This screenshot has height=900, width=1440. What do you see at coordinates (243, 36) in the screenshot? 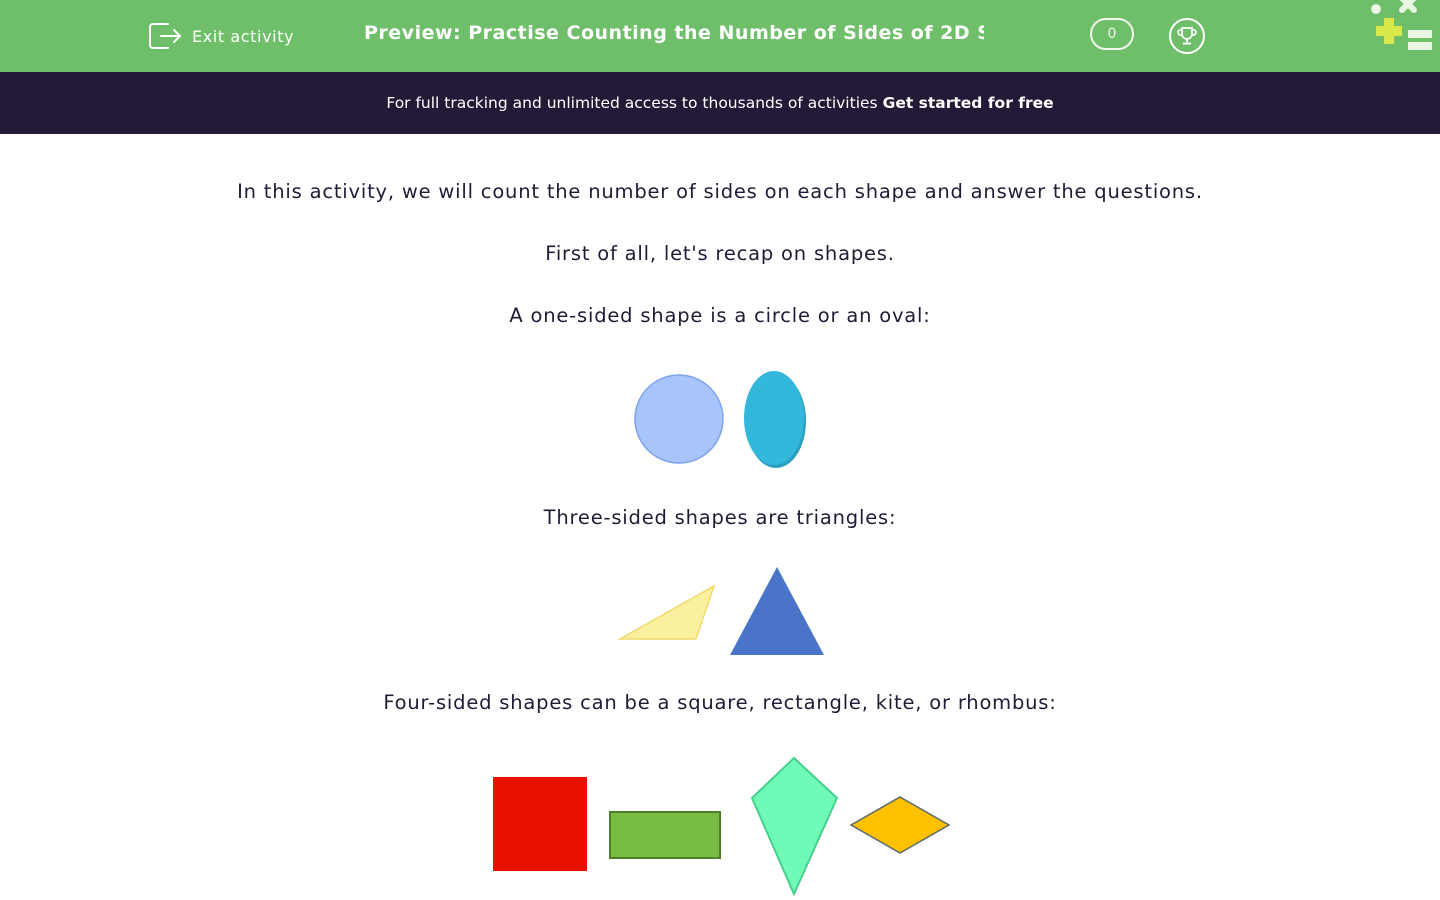
I see `exit-activity-label: Exit activity` at bounding box center [243, 36].